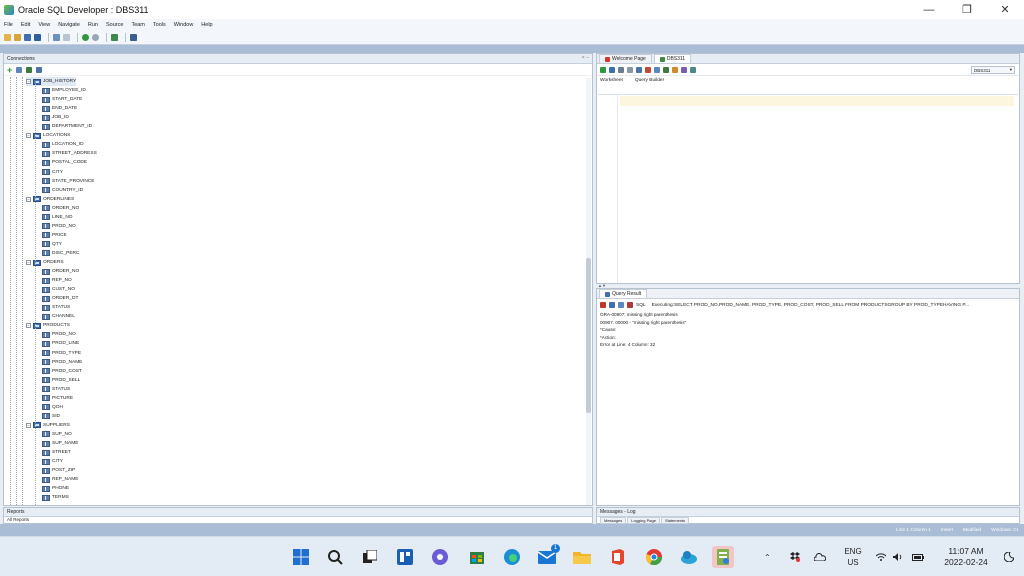 The width and height of the screenshot is (1024, 576). I want to click on tree-column-node: ORDER_DT, so click(60, 298).